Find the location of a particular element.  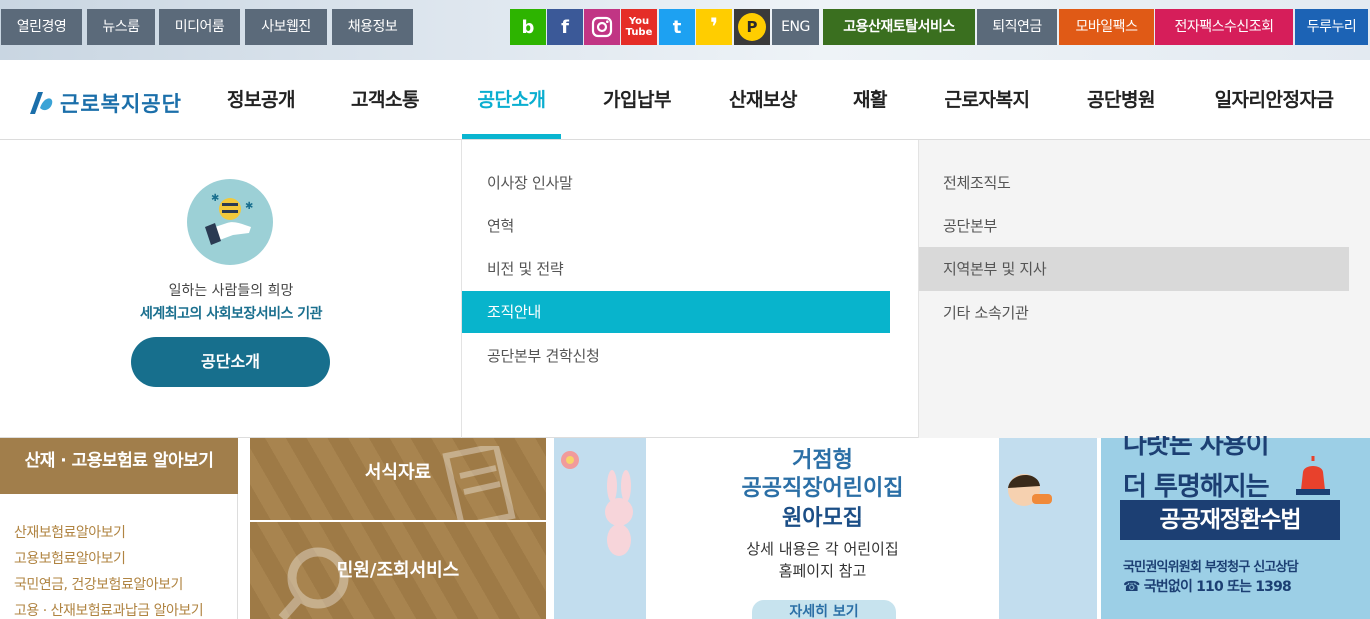

twitter-icon: t is located at coordinates (677, 27).